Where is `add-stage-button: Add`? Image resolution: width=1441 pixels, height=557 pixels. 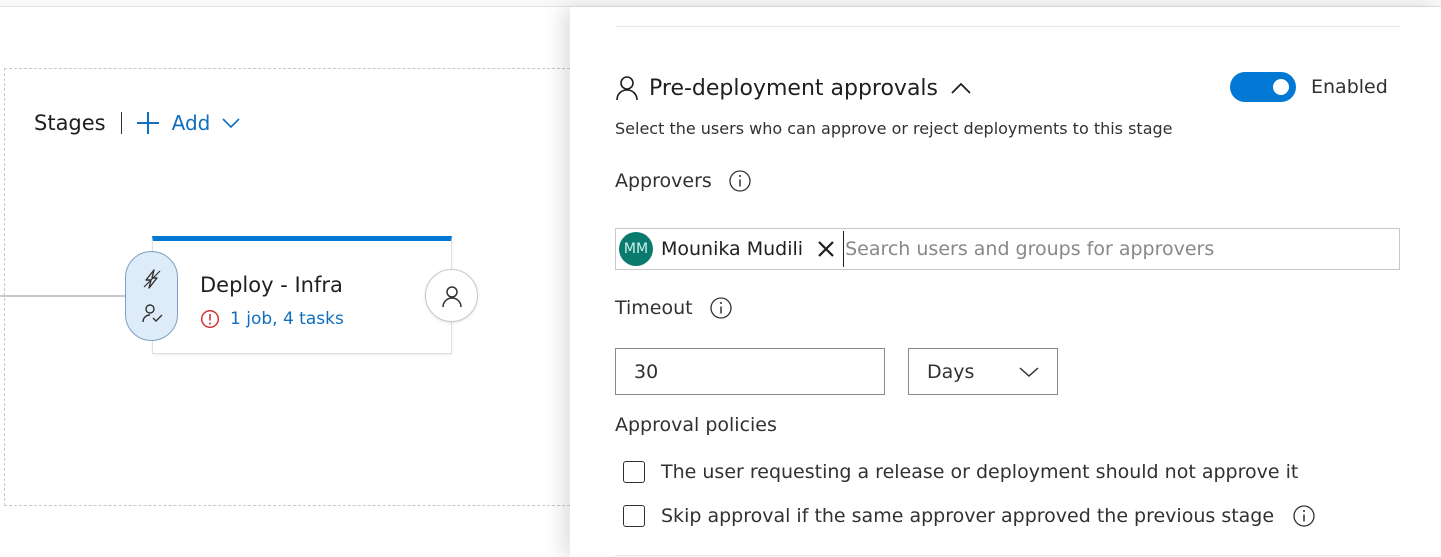
add-stage-button: Add is located at coordinates (194, 123).